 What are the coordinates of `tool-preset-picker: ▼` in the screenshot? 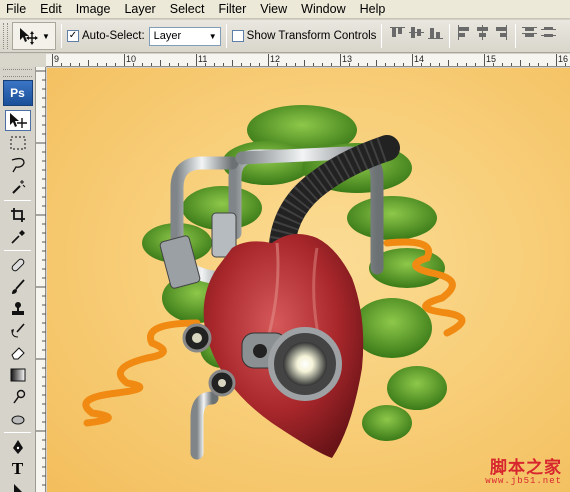 It's located at (34, 36).